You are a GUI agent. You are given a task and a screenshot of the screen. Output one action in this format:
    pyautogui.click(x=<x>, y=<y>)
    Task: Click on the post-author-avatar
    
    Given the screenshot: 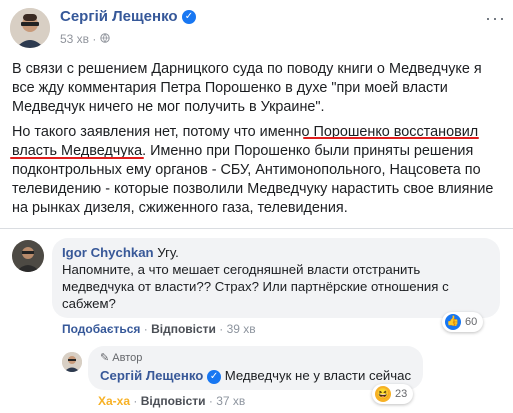 What is the action you would take?
    pyautogui.click(x=30, y=28)
    